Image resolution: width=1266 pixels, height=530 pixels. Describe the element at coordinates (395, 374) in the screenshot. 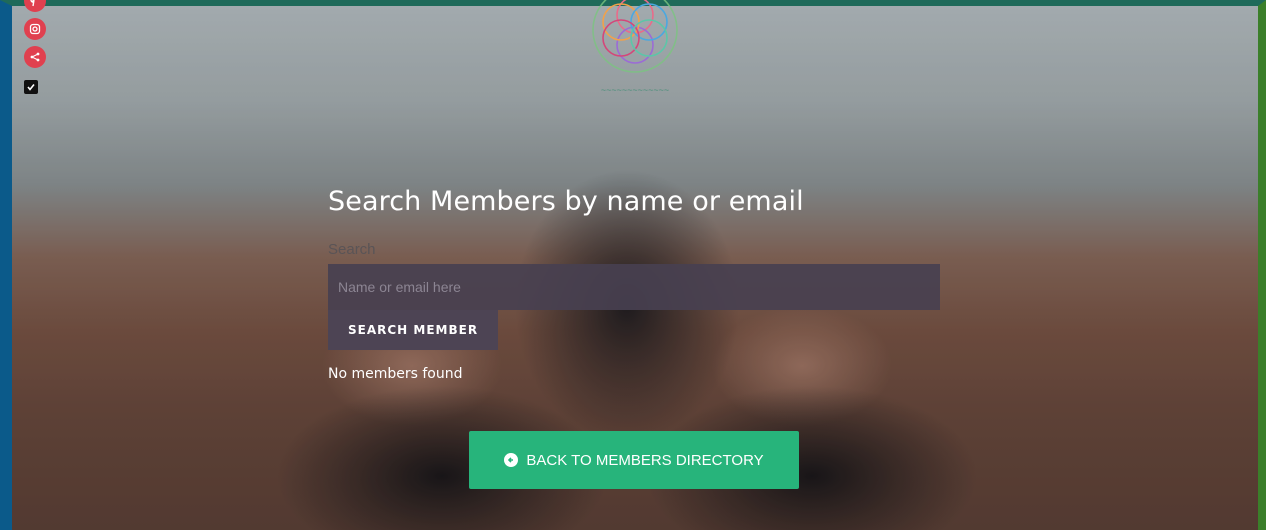

I see `status-message: No members found` at that location.